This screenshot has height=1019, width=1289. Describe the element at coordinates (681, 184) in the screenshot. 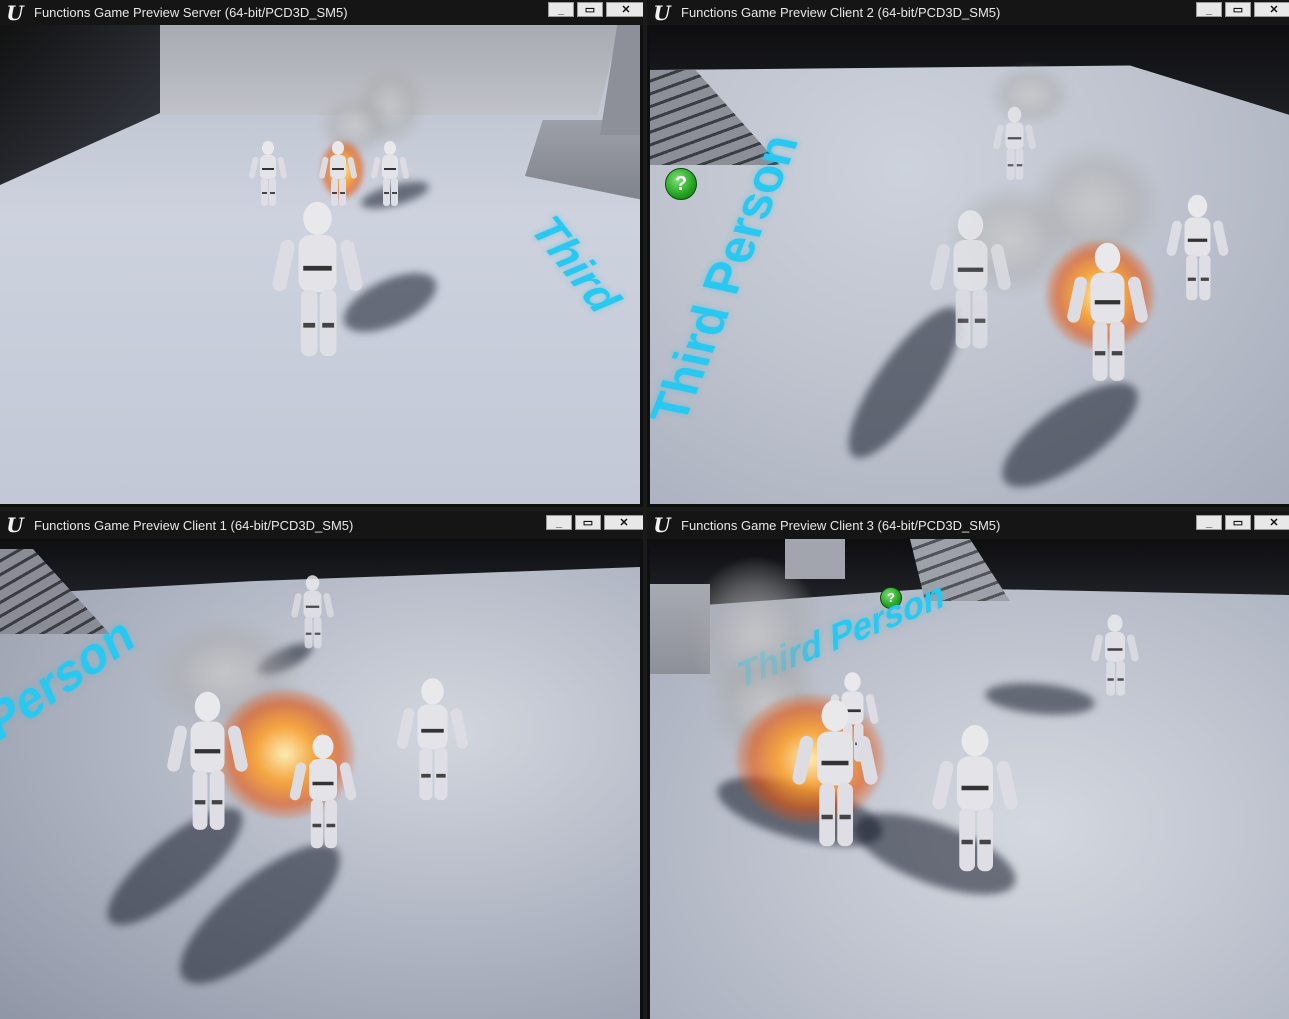

I see `help-marker-icon: ?` at that location.